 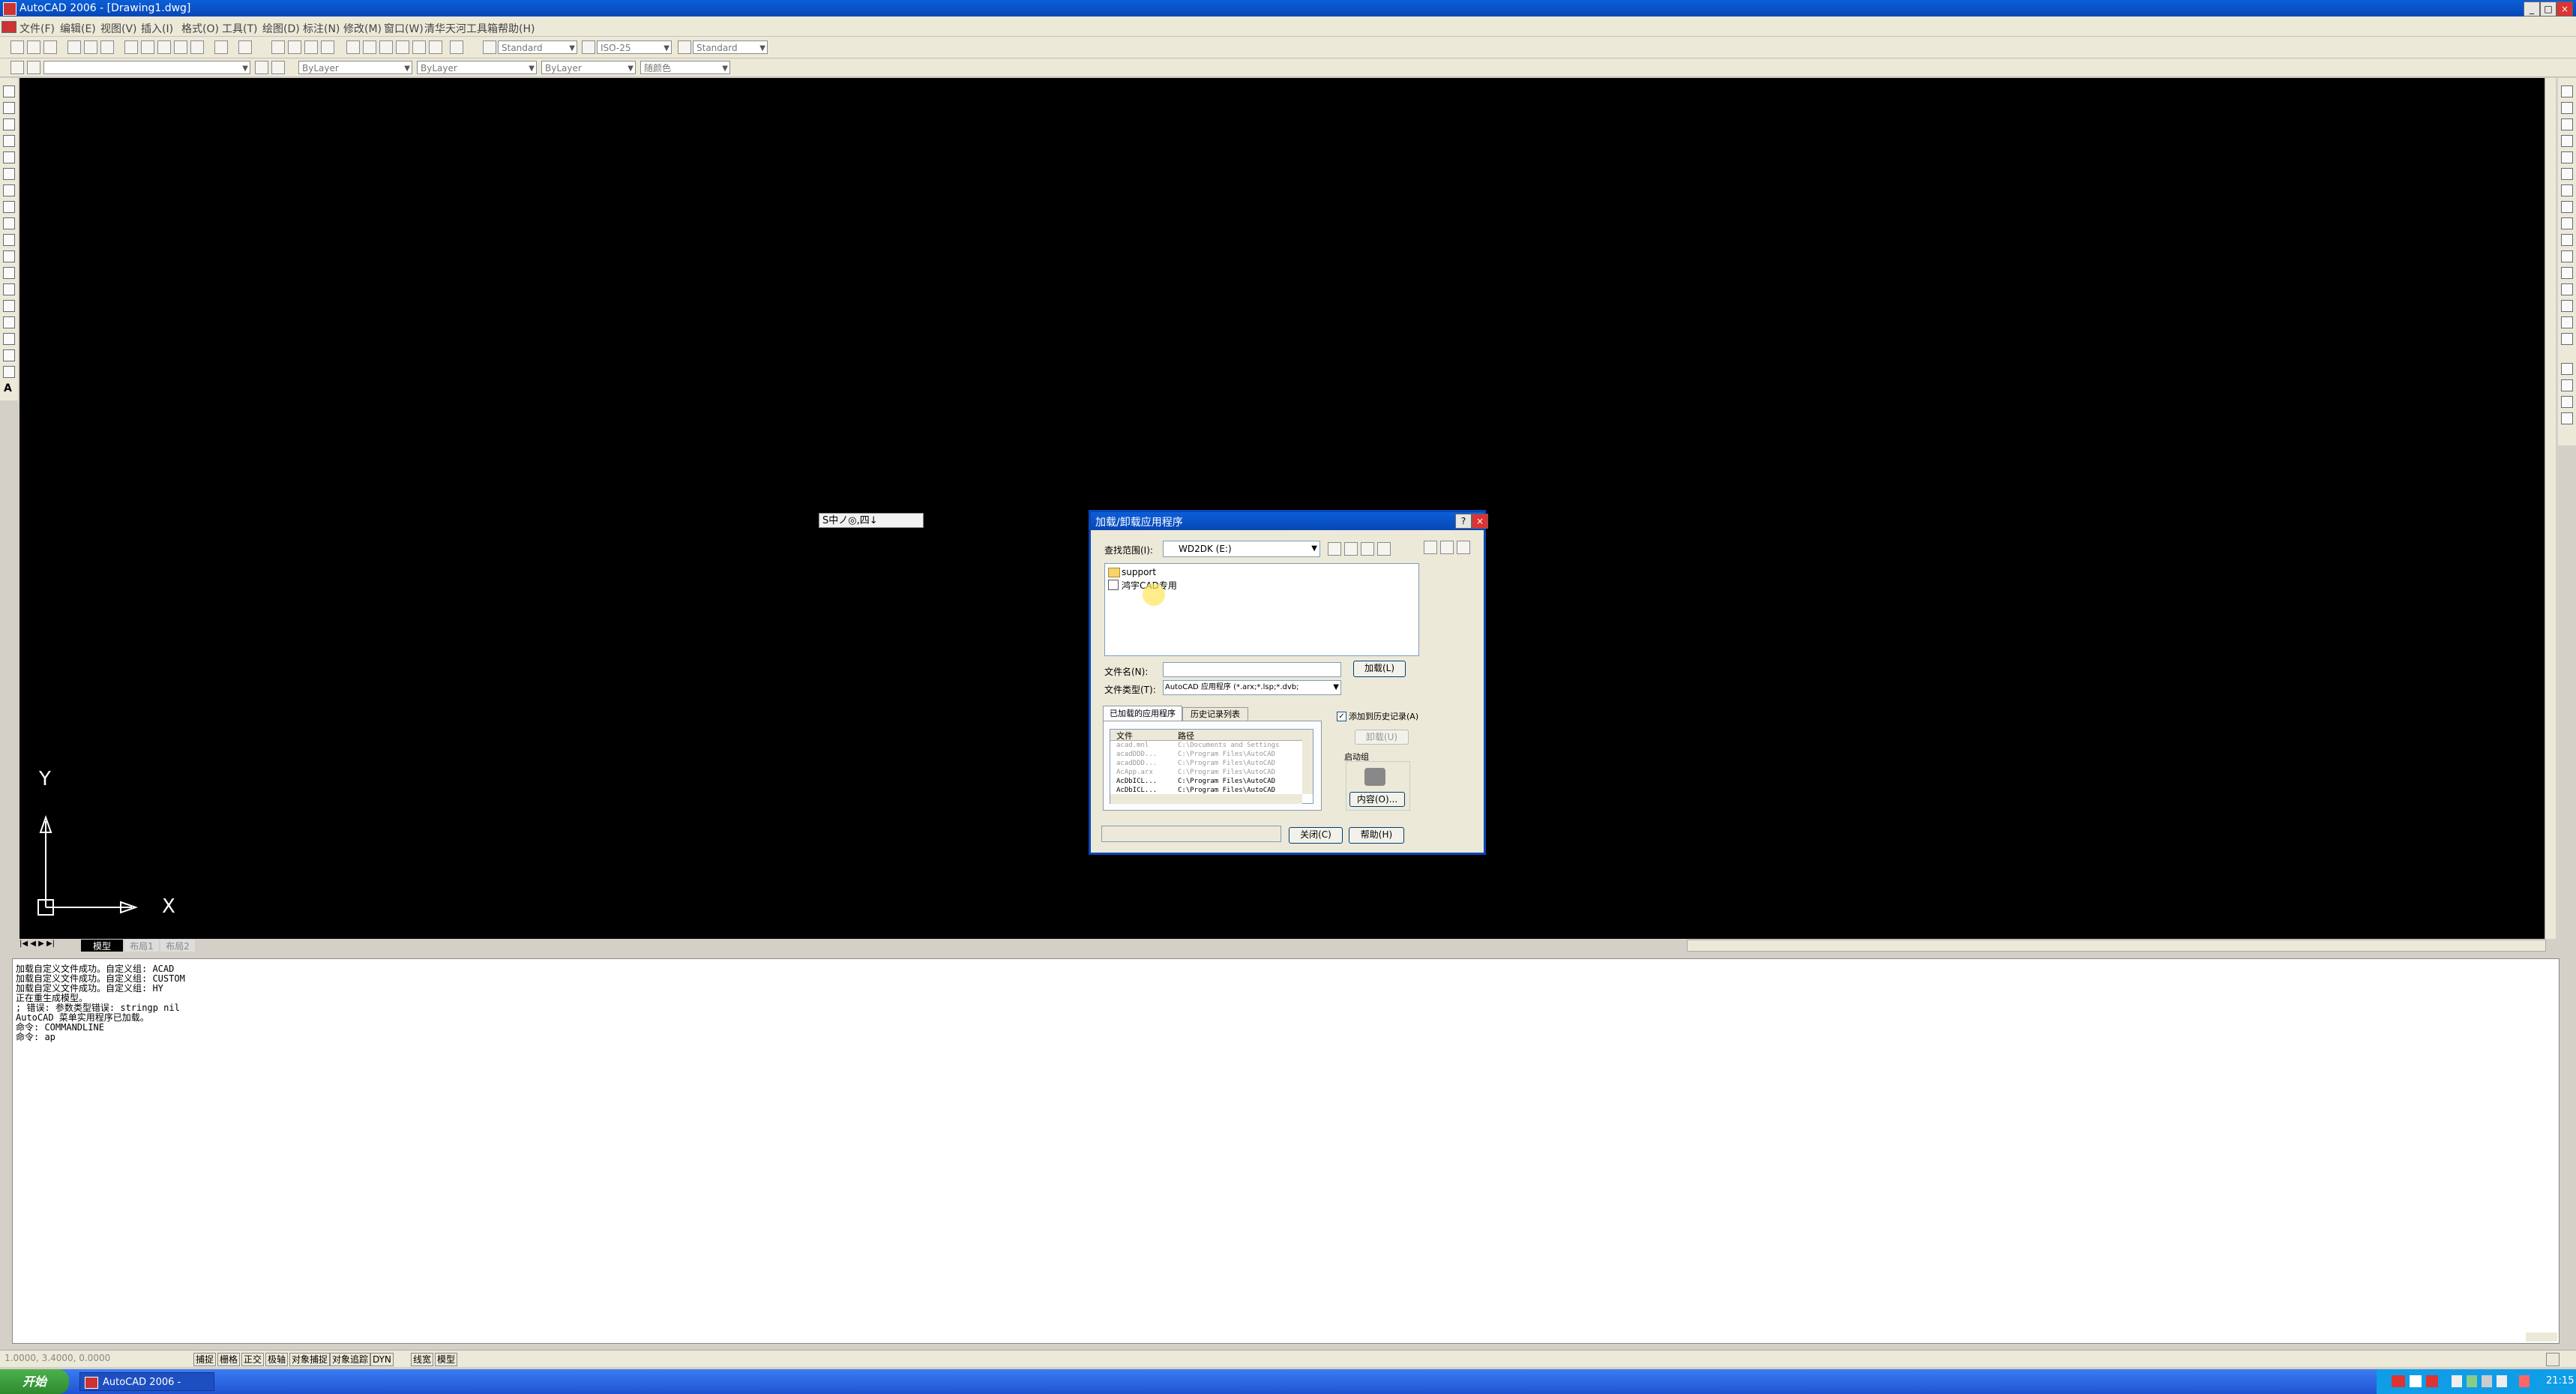 I want to click on dim-style-icon, so click(x=589, y=47).